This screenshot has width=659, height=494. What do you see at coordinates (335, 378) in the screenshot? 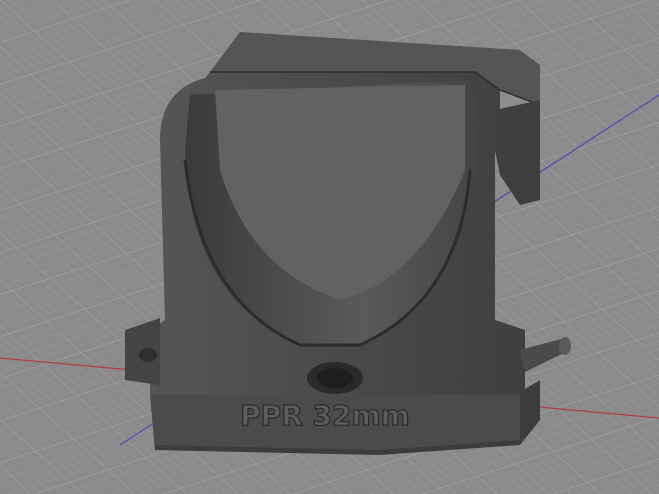
I see `screw-hole-inner` at bounding box center [335, 378].